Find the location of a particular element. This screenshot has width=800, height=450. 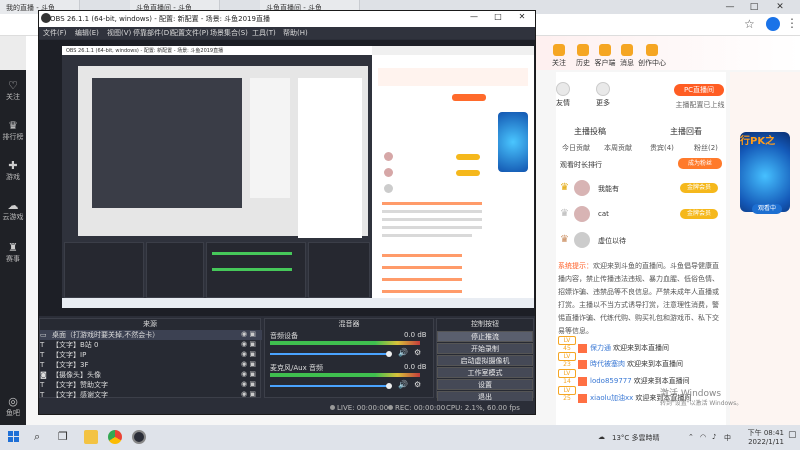

chrome-icon is located at coordinates (115, 437).